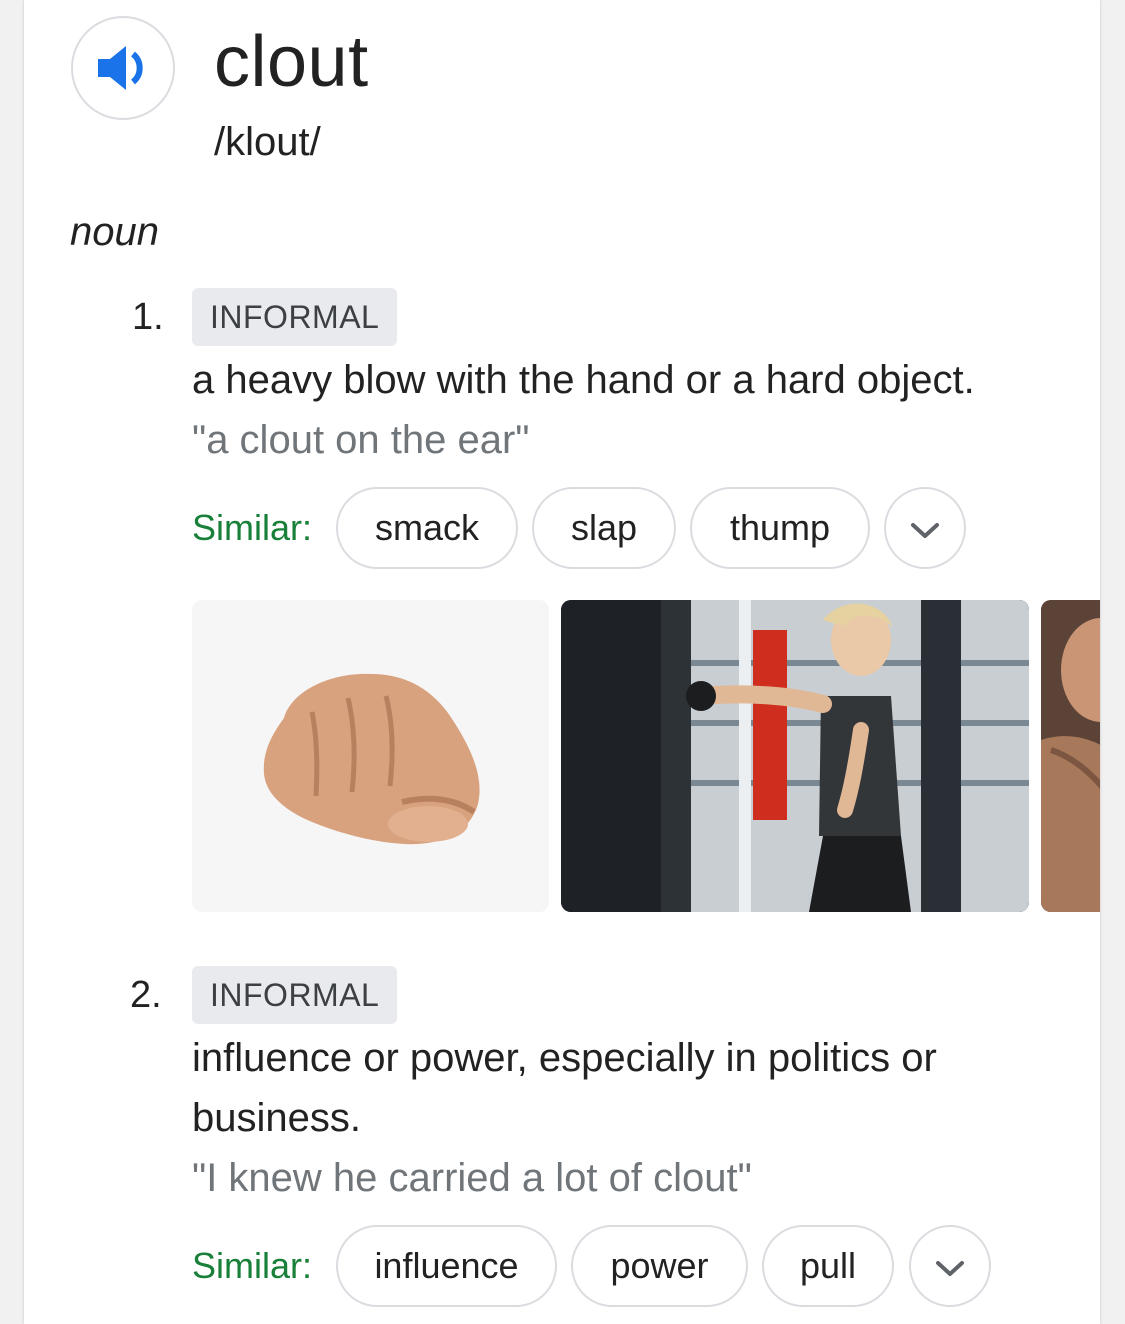 Image resolution: width=1125 pixels, height=1324 pixels. I want to click on similar-chip-power: power, so click(659, 1266).